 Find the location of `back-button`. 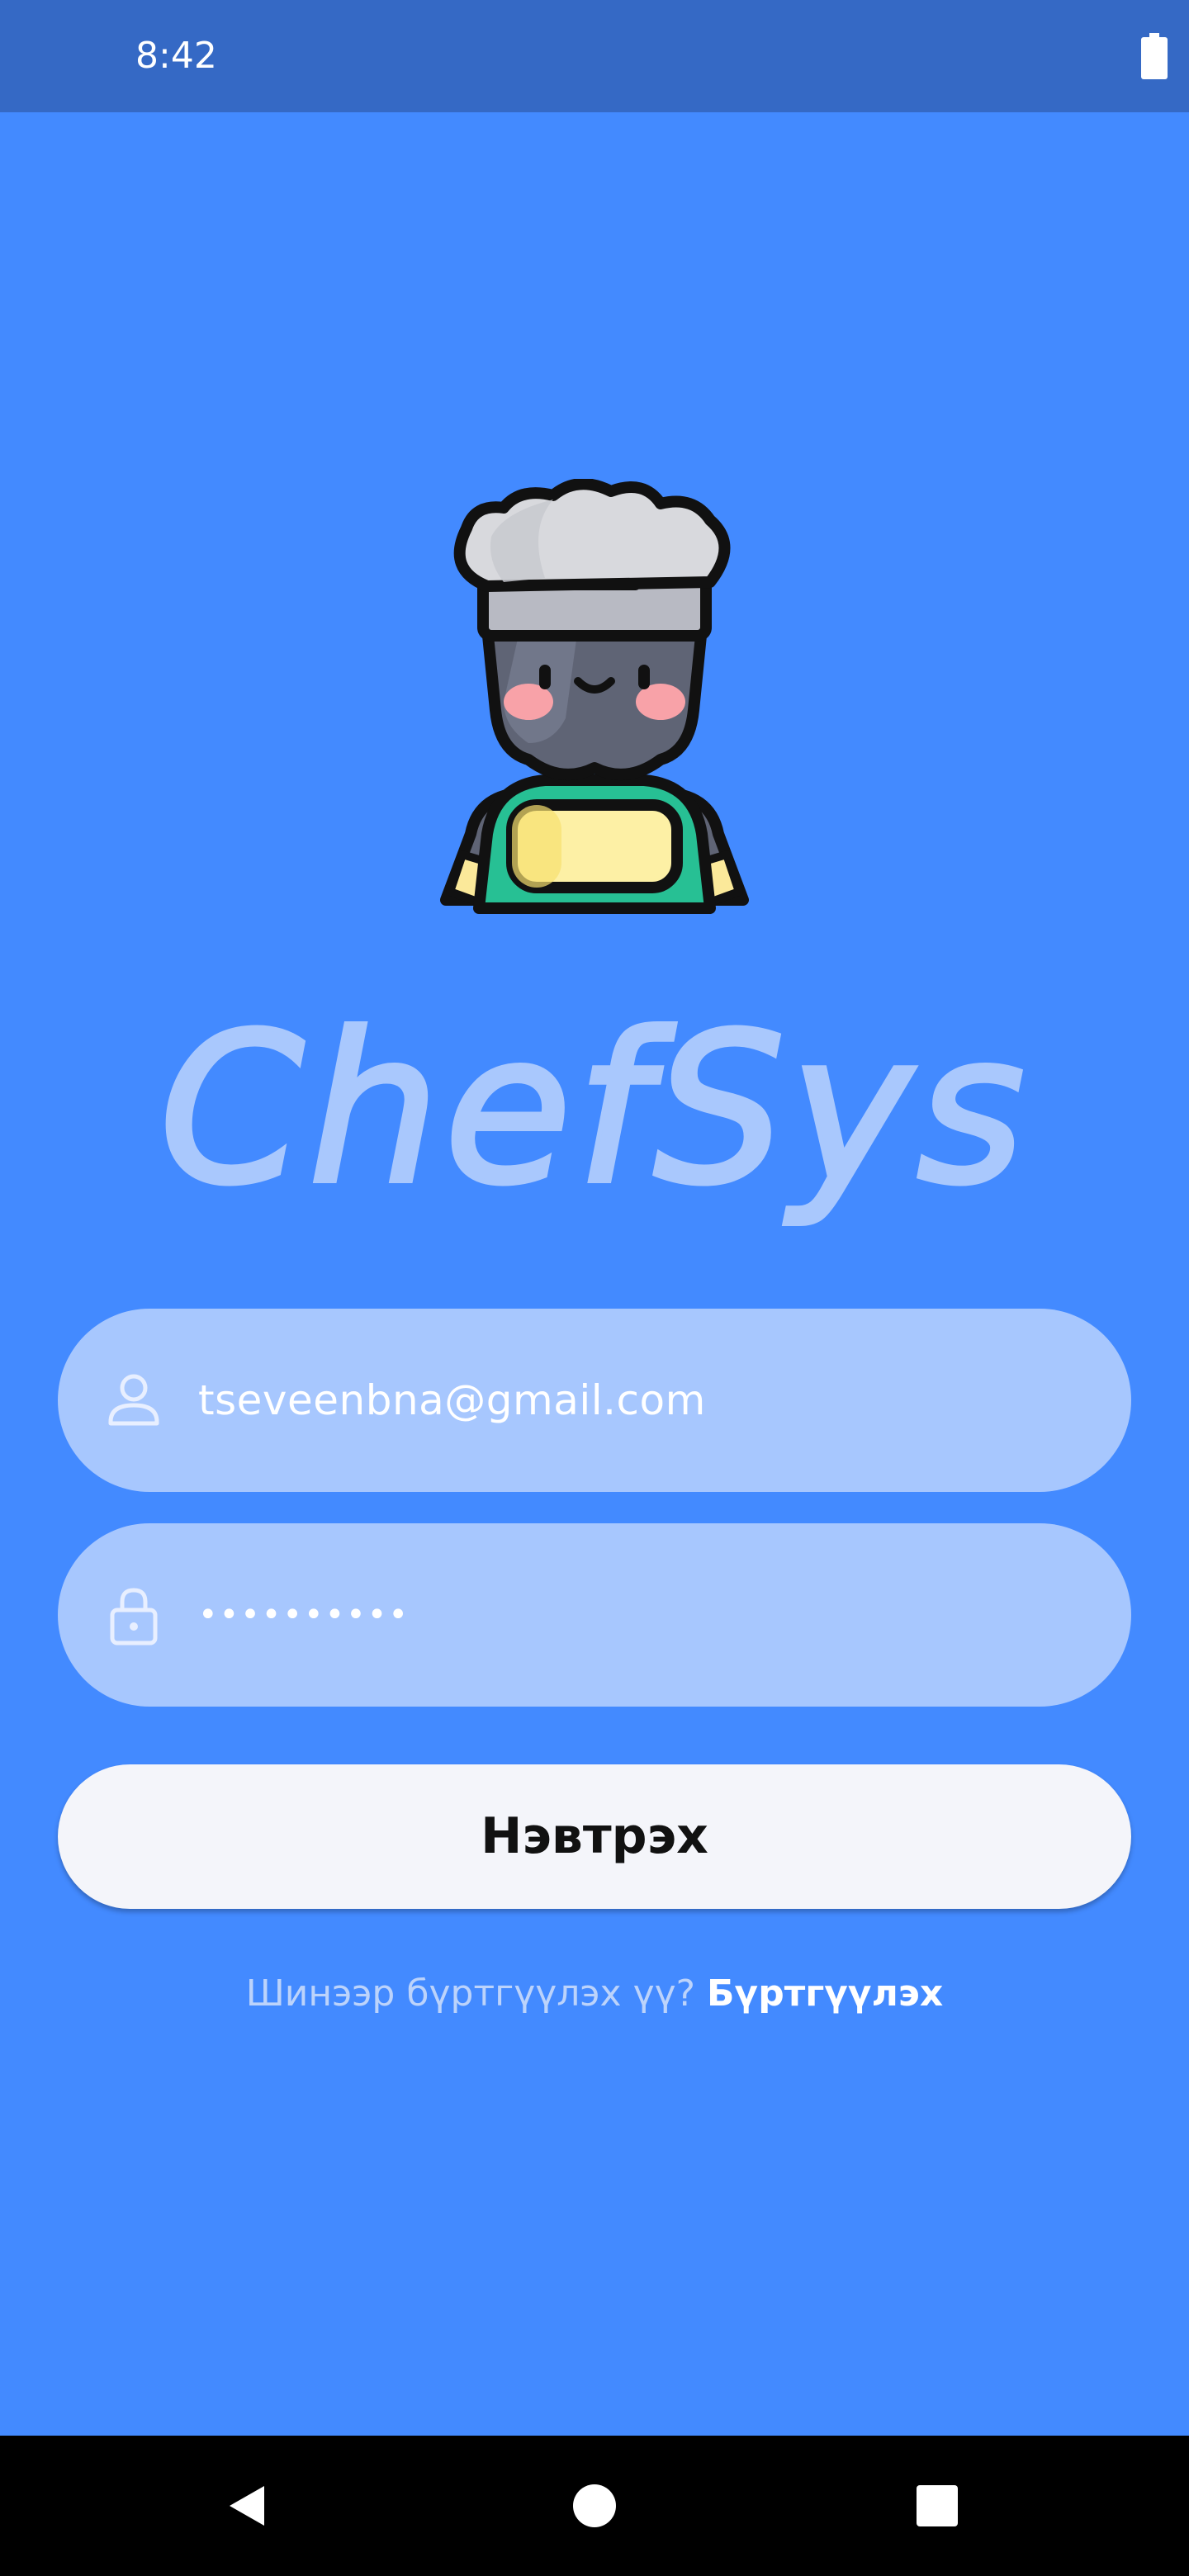

back-button is located at coordinates (247, 2505).